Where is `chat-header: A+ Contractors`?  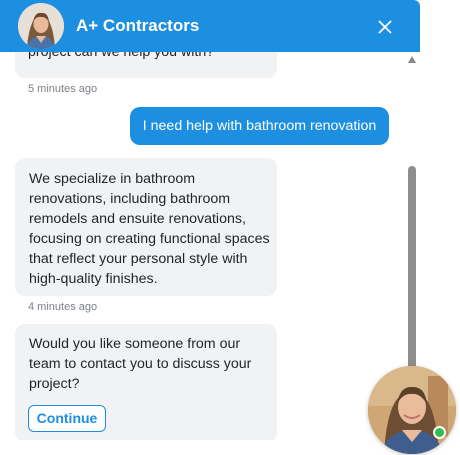
chat-header: A+ Contractors is located at coordinates (210, 26).